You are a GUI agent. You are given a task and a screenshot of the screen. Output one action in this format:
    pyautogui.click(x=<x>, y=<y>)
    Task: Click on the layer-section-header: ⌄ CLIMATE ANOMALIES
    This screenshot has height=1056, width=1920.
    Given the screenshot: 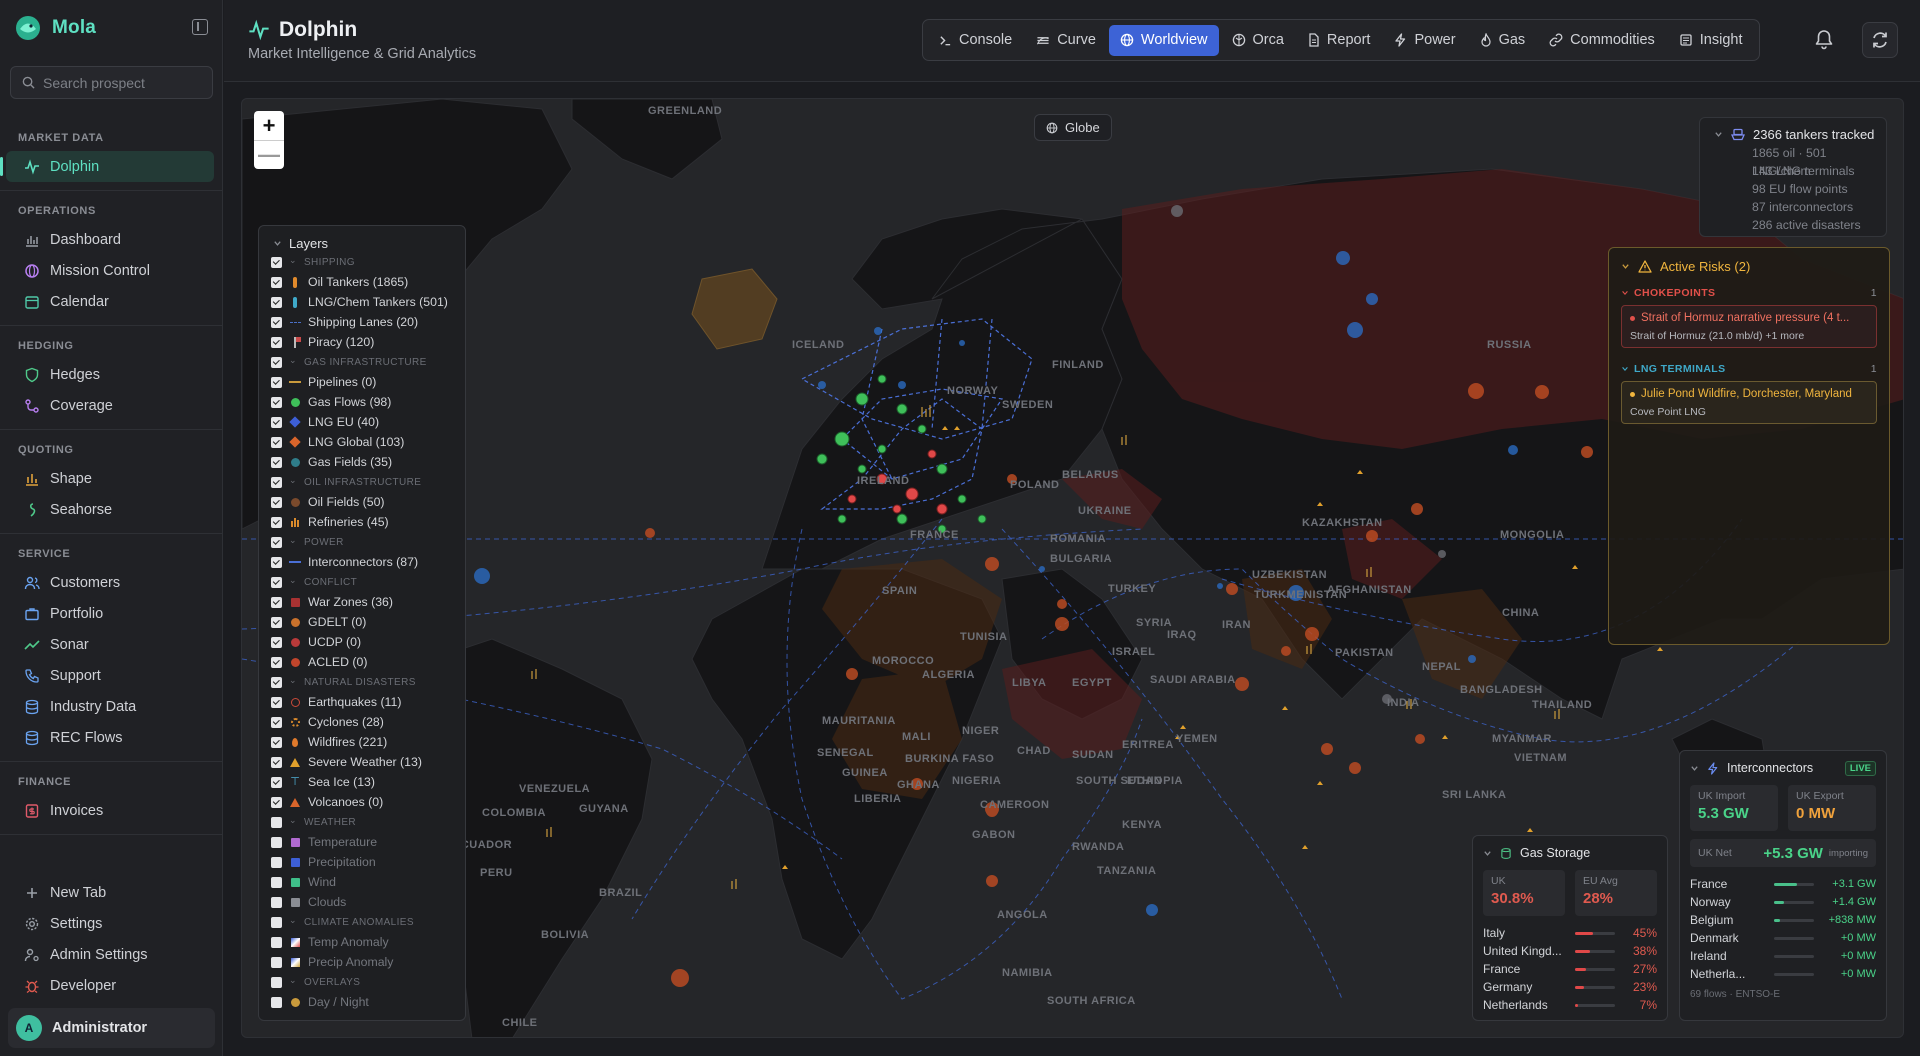 What is the action you would take?
    pyautogui.click(x=368, y=922)
    